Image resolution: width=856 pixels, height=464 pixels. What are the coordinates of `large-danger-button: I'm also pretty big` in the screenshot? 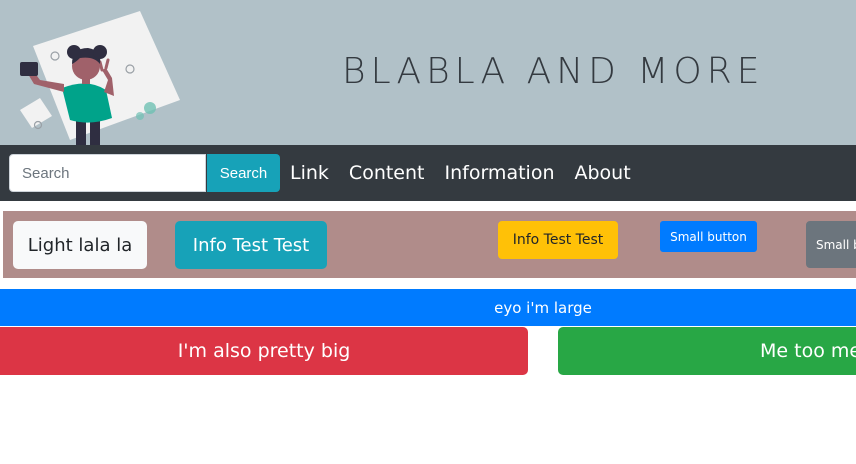 It's located at (264, 351).